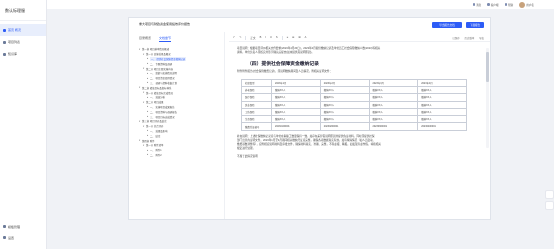 The height and width of the screenshot is (249, 554). What do you see at coordinates (240, 37) in the screenshot?
I see `toolbar-button: ↷` at bounding box center [240, 37].